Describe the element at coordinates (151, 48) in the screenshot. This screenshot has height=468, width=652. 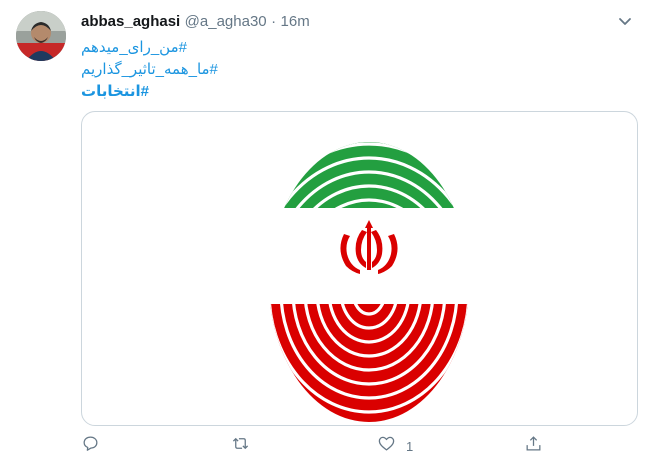
I see `hashtag-link: #من_رای_میدهم` at that location.